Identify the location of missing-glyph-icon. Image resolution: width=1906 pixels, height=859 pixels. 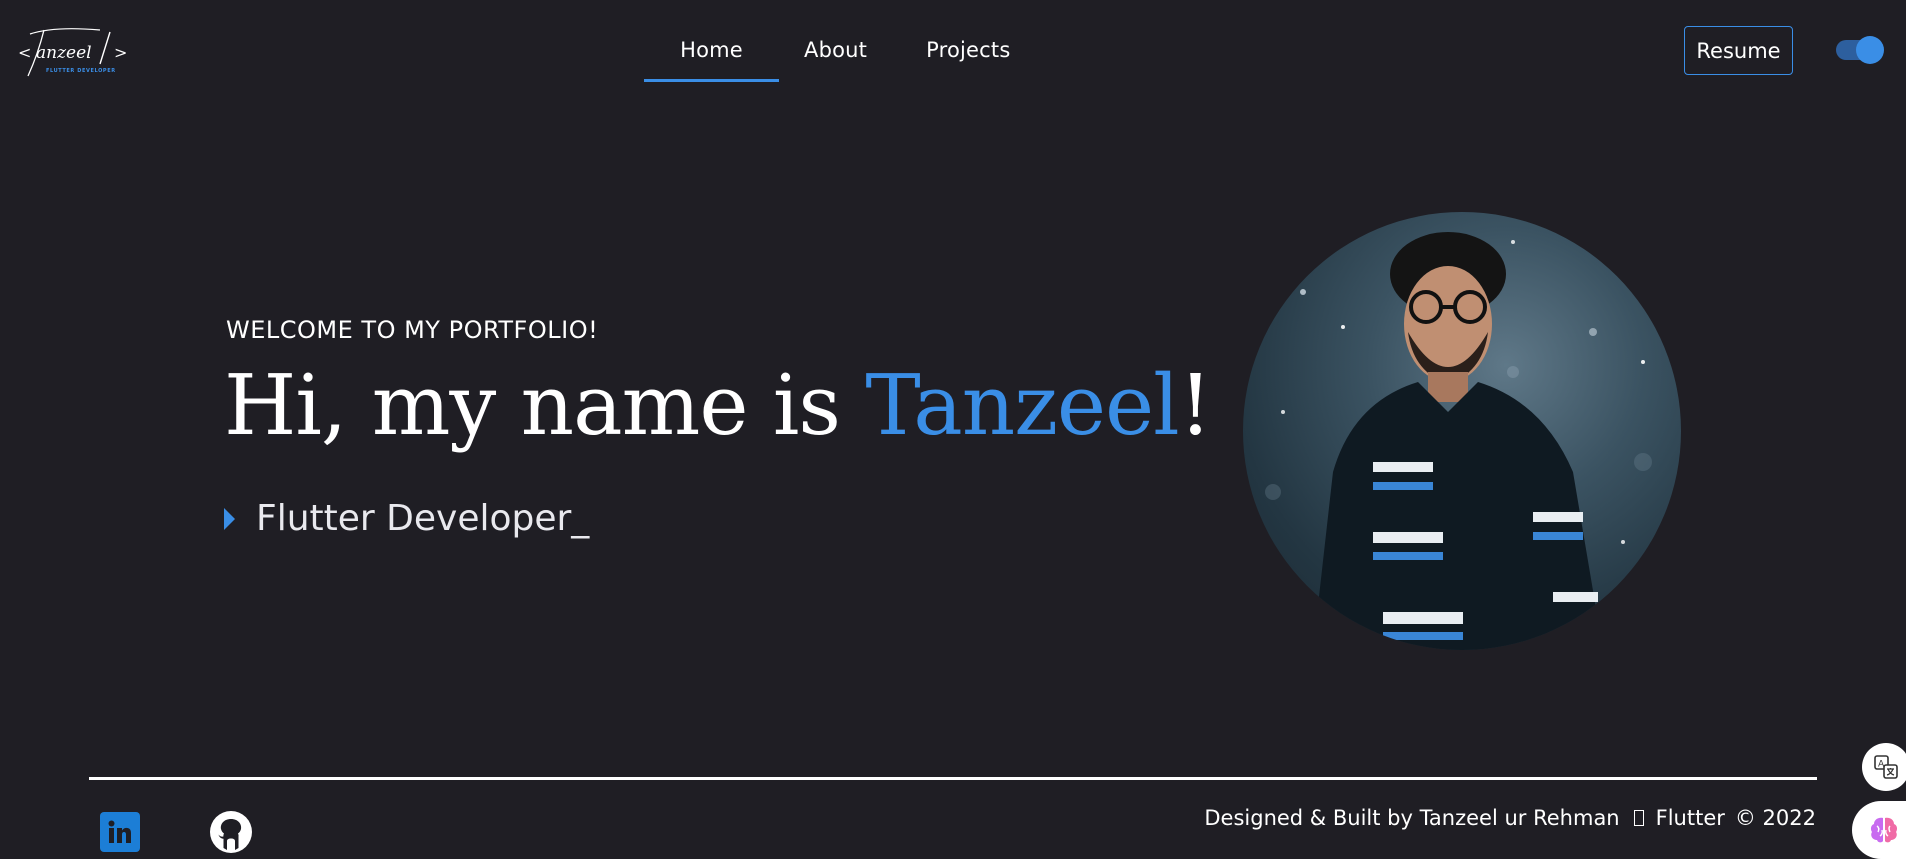
(1638, 818).